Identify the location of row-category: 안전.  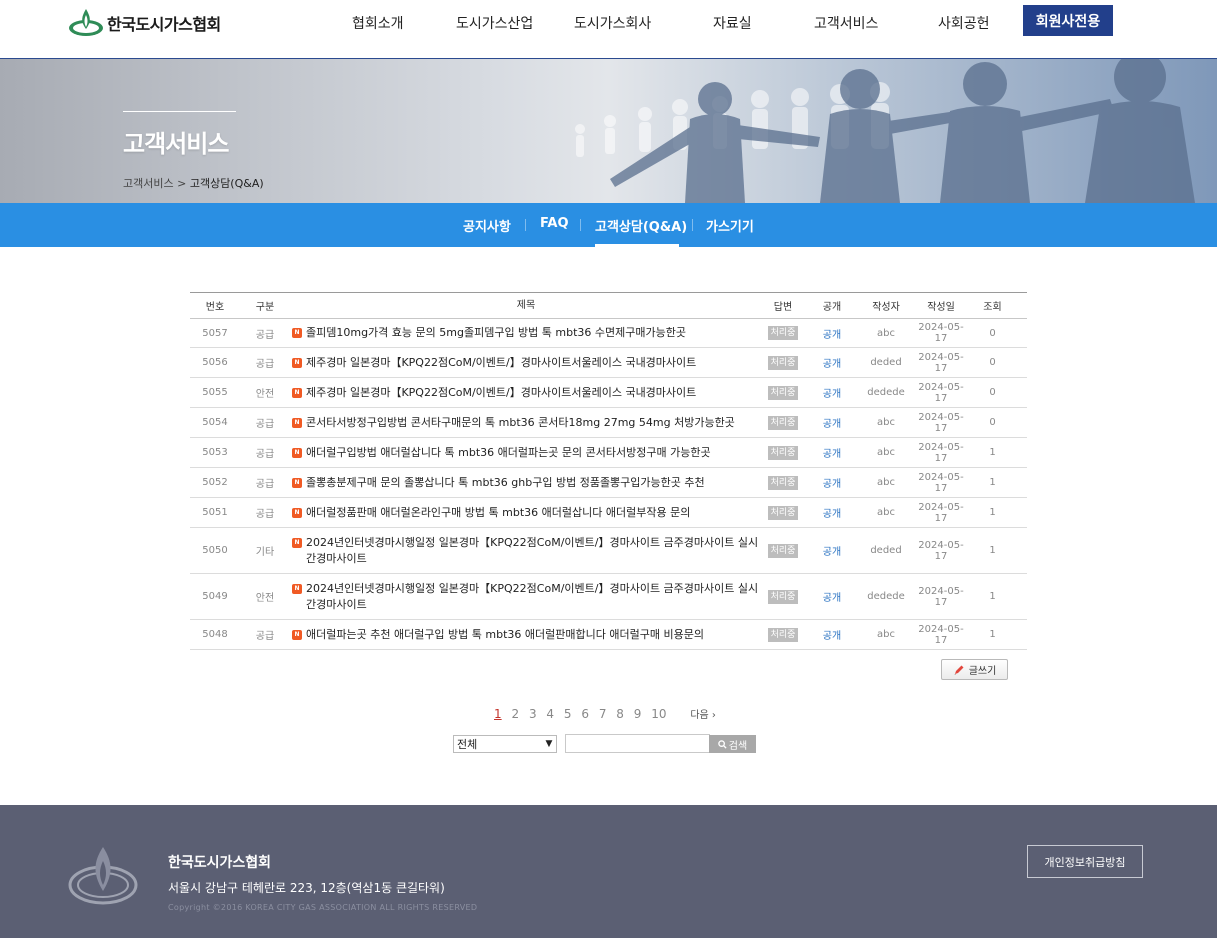
(265, 598).